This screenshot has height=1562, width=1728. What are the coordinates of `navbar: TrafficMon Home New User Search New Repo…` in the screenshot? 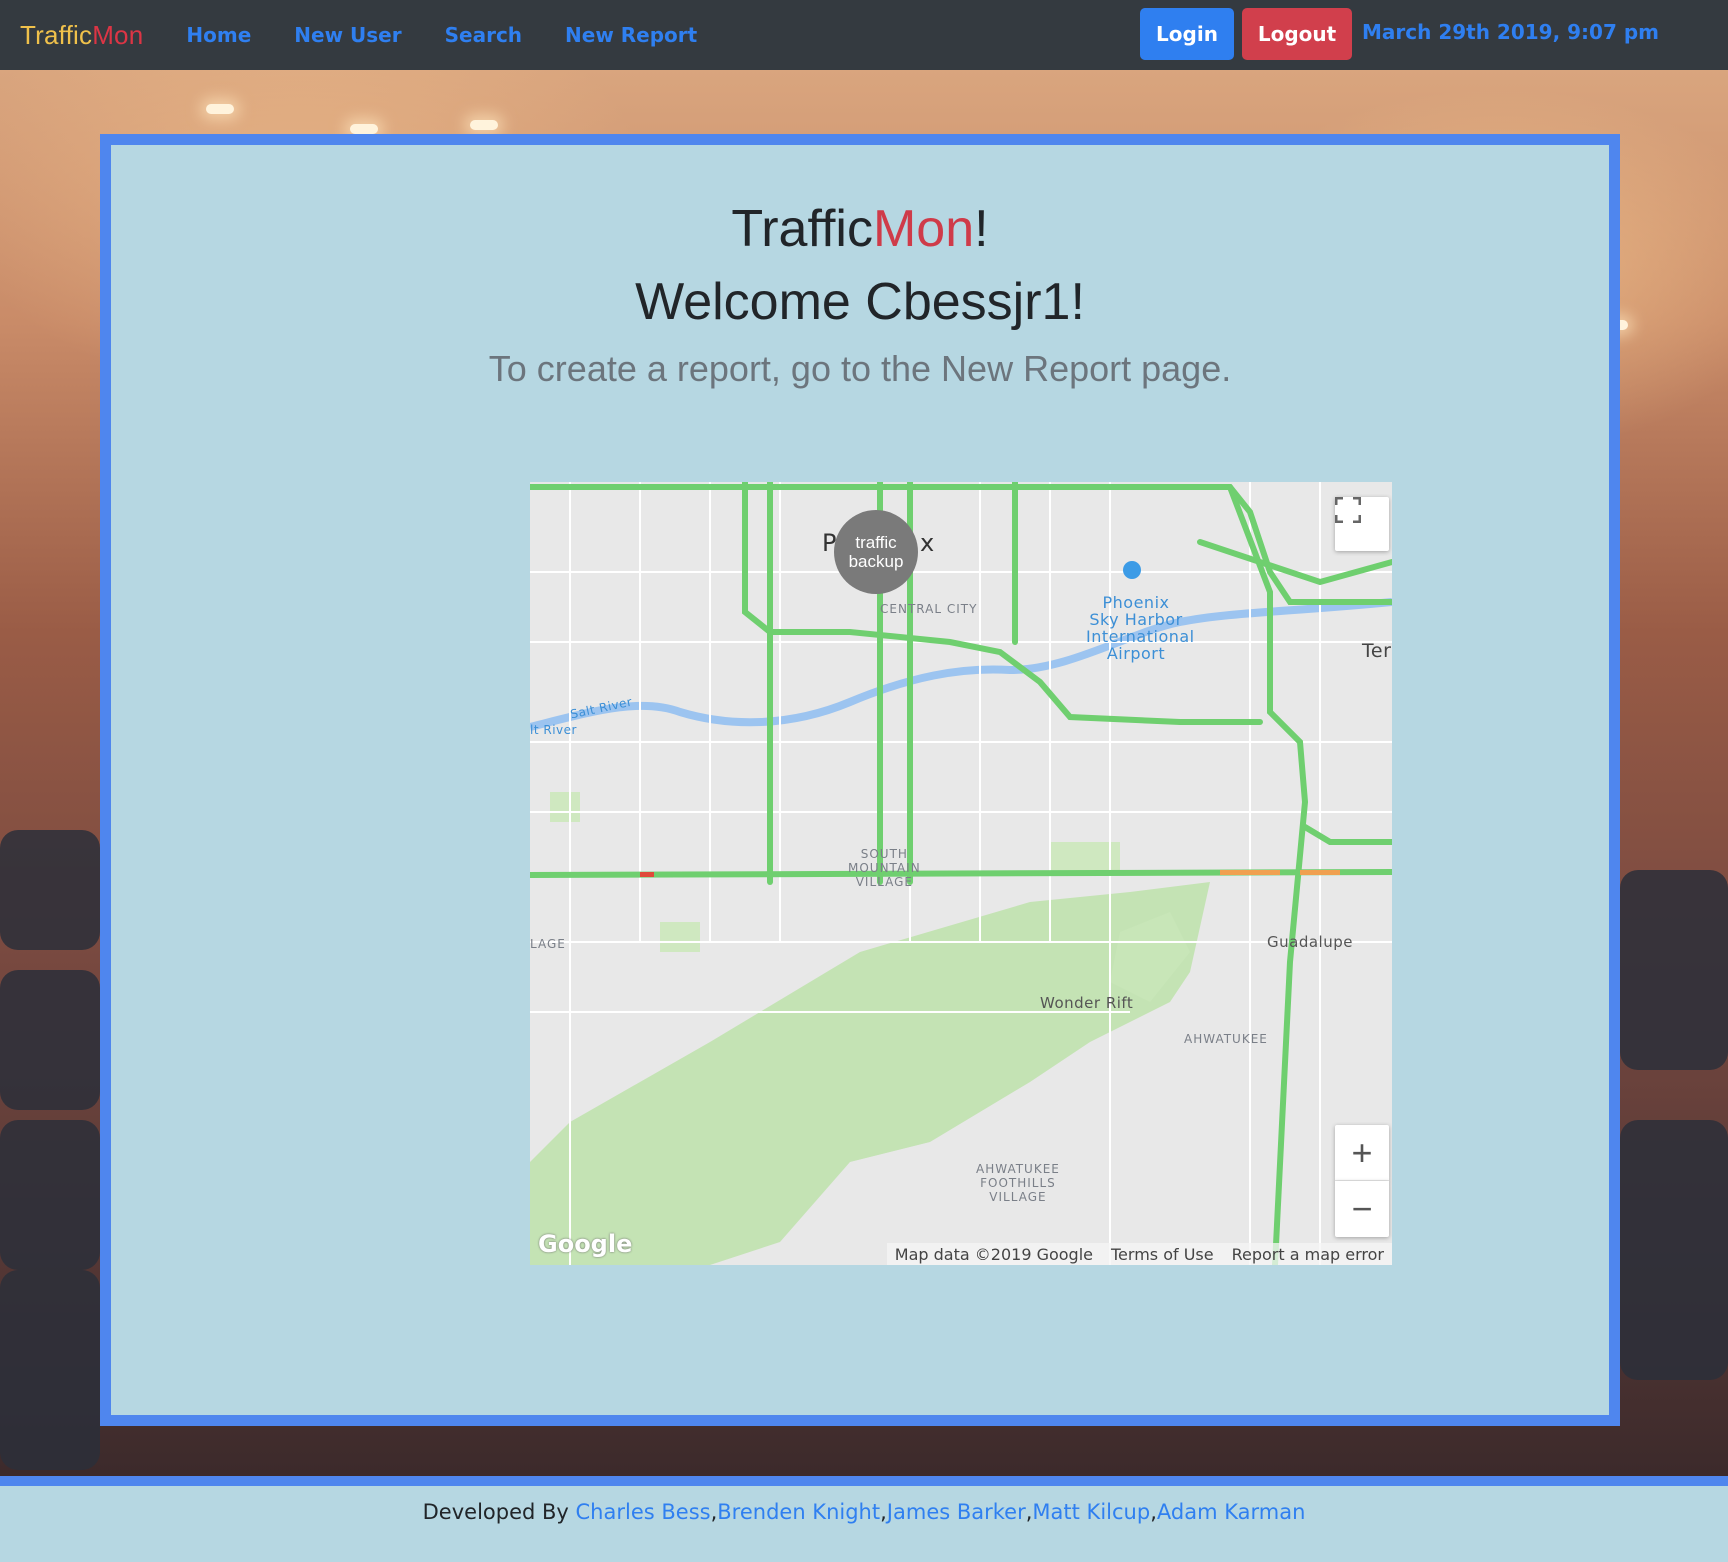 It's located at (864, 35).